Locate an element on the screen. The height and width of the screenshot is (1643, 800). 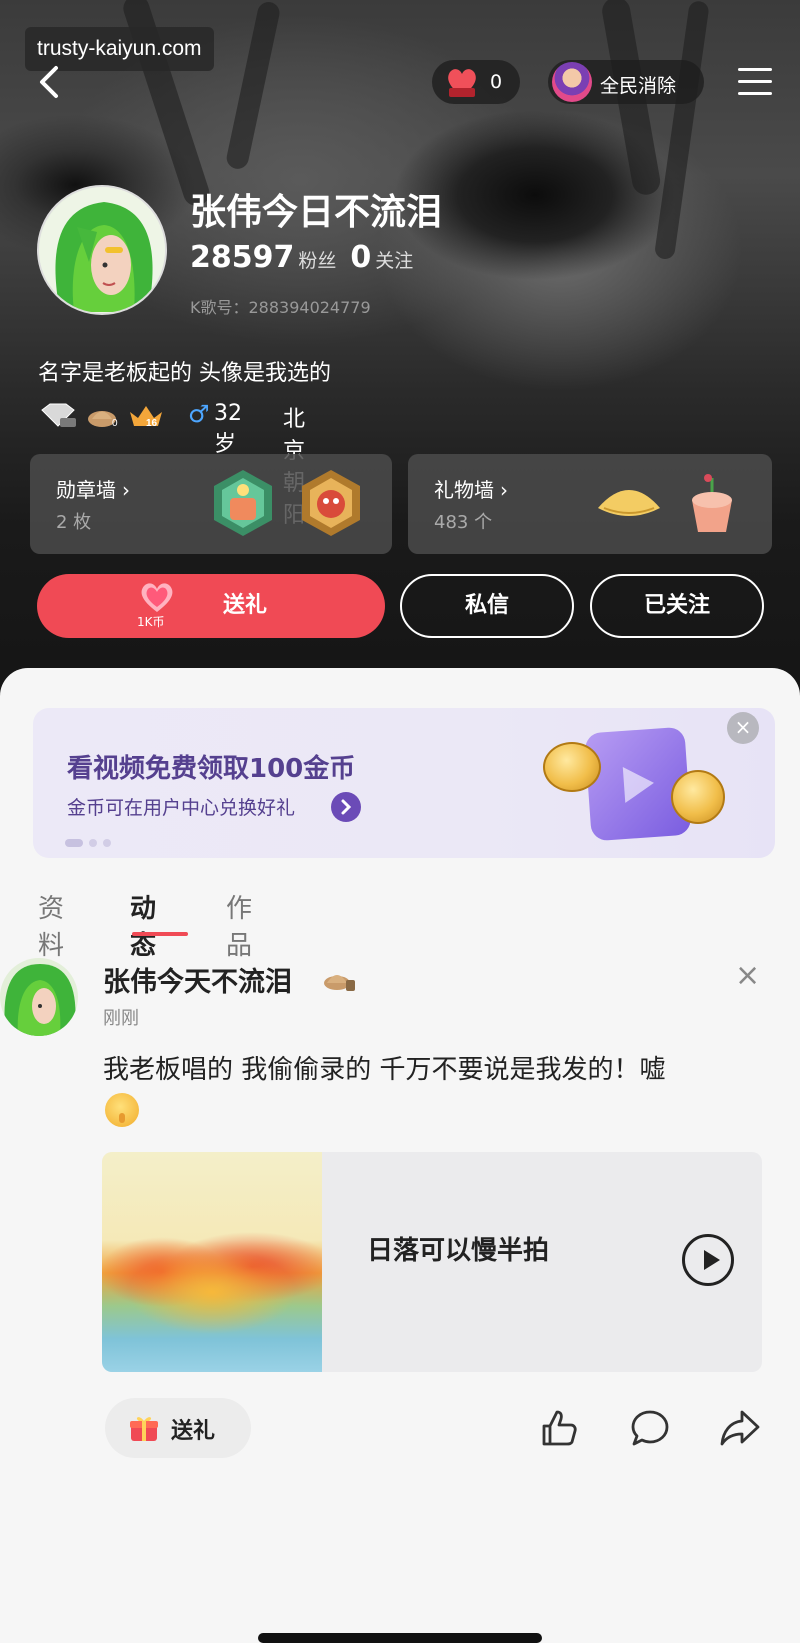
game-avatar is located at coordinates (572, 82).